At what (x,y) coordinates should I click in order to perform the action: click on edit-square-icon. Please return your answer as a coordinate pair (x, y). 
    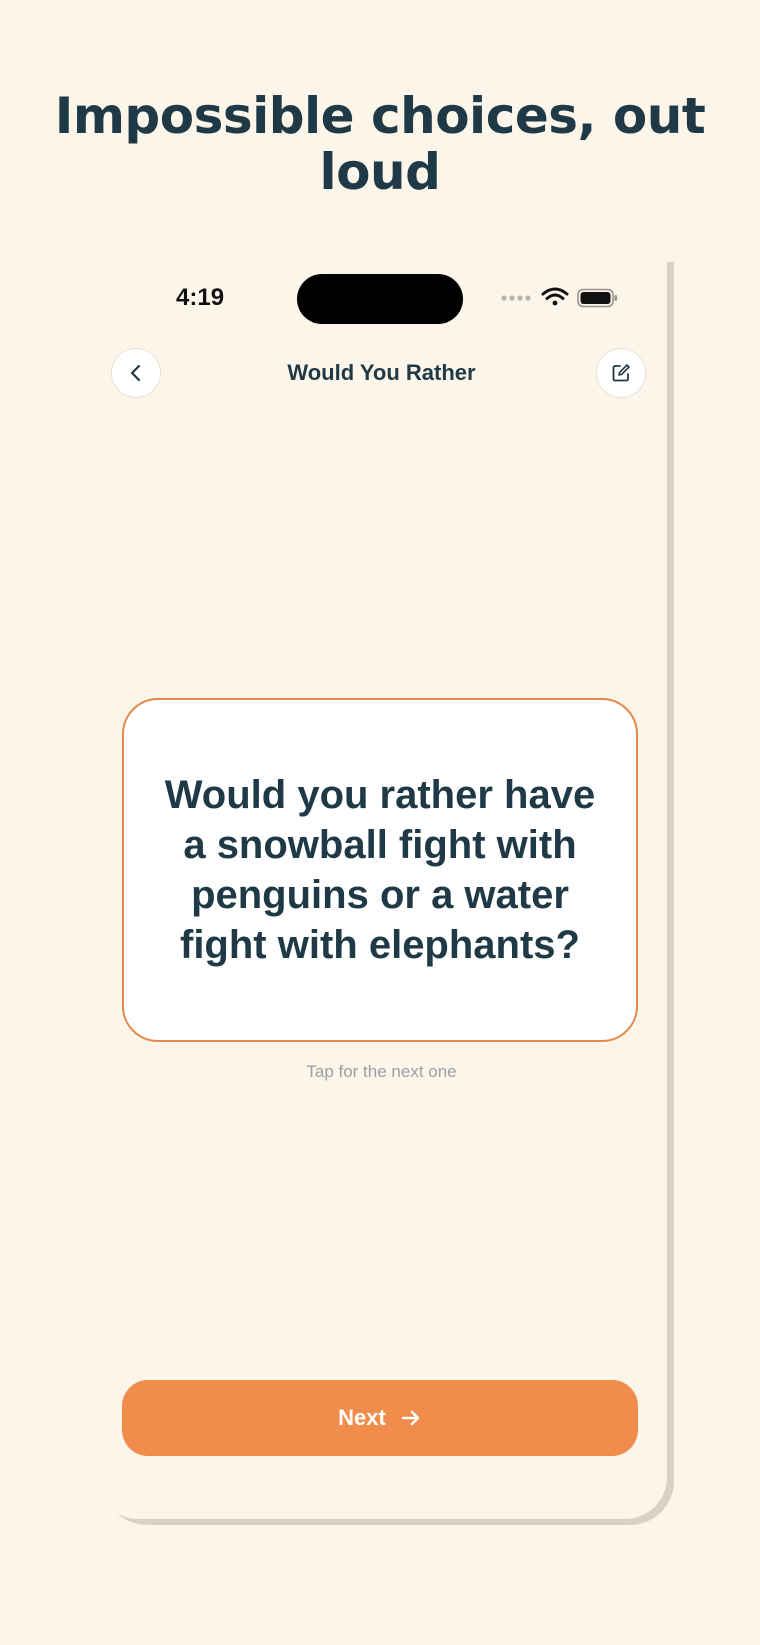
    Looking at the image, I should click on (621, 373).